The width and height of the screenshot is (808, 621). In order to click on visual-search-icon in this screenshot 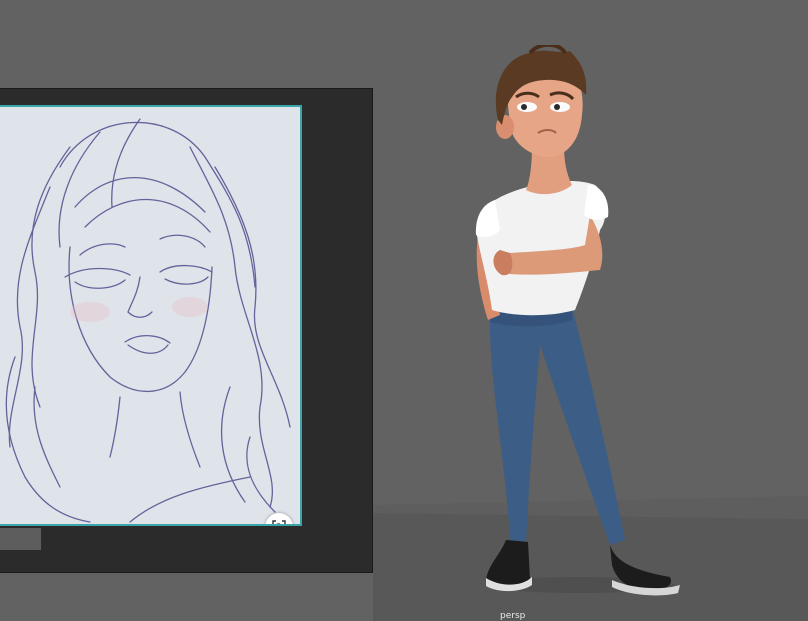, I will do `click(279, 522)`.